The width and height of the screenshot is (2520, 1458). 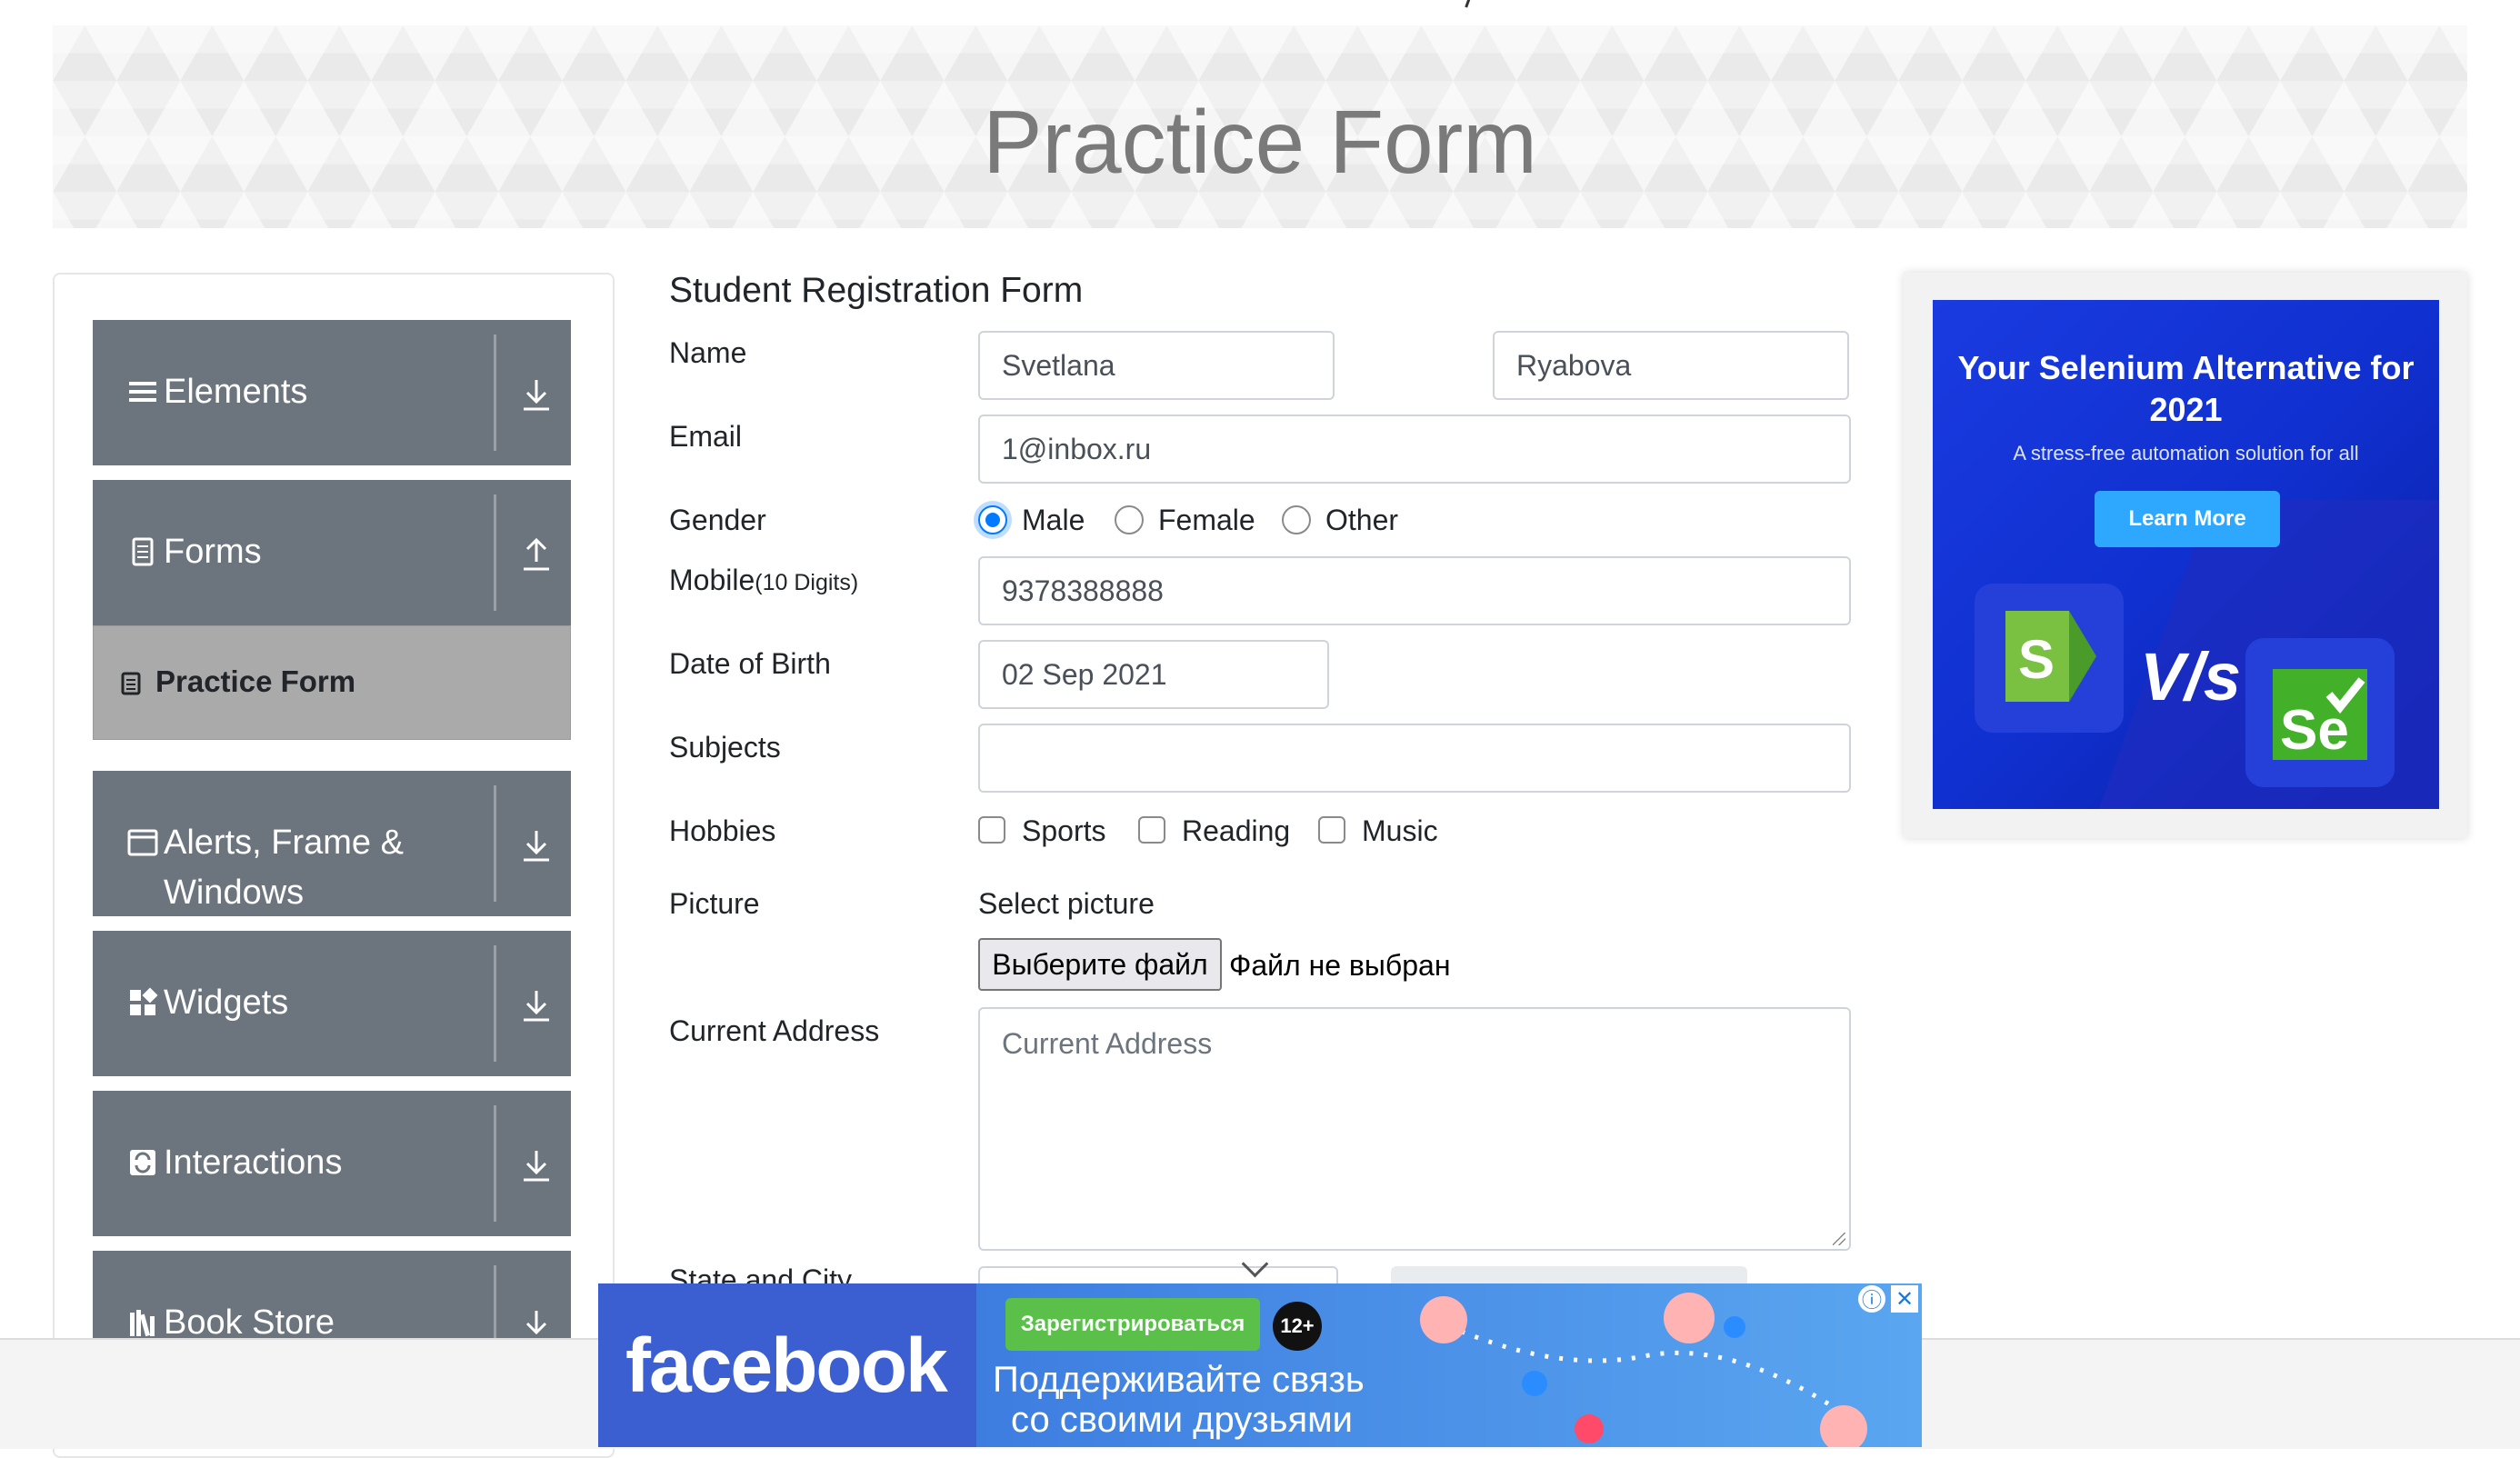 I want to click on sidebar-group-label: Interactions, so click(x=253, y=1162).